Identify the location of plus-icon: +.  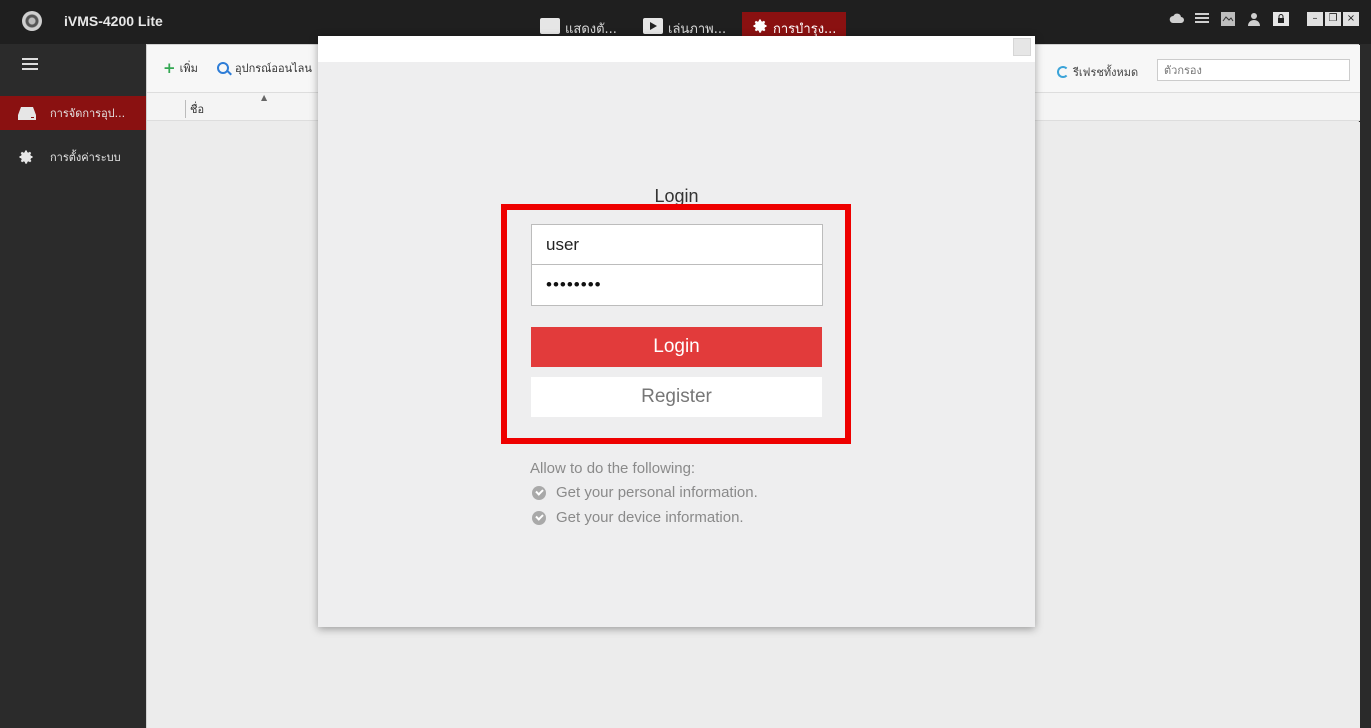
(169, 68).